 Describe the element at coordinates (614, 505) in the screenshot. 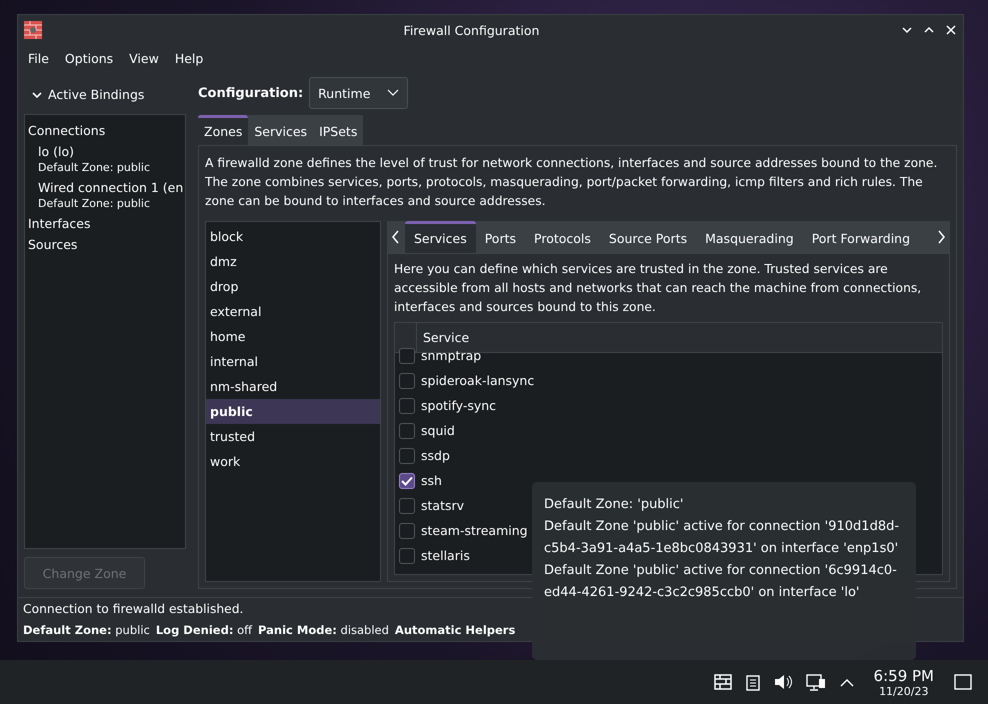

I see `tooltip-text: Default Zone: 'public'` at that location.